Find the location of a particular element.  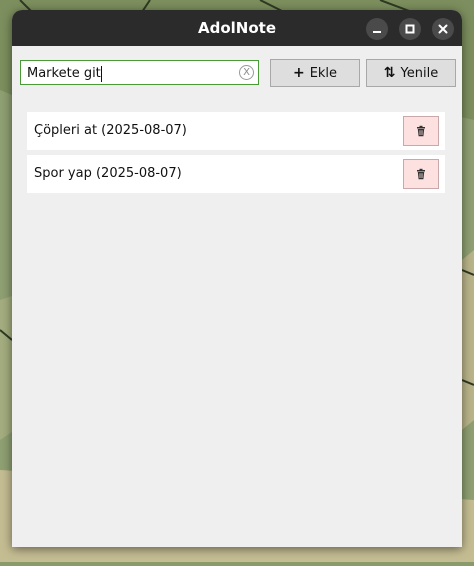

note-input: Markete git X is located at coordinates (139, 72).